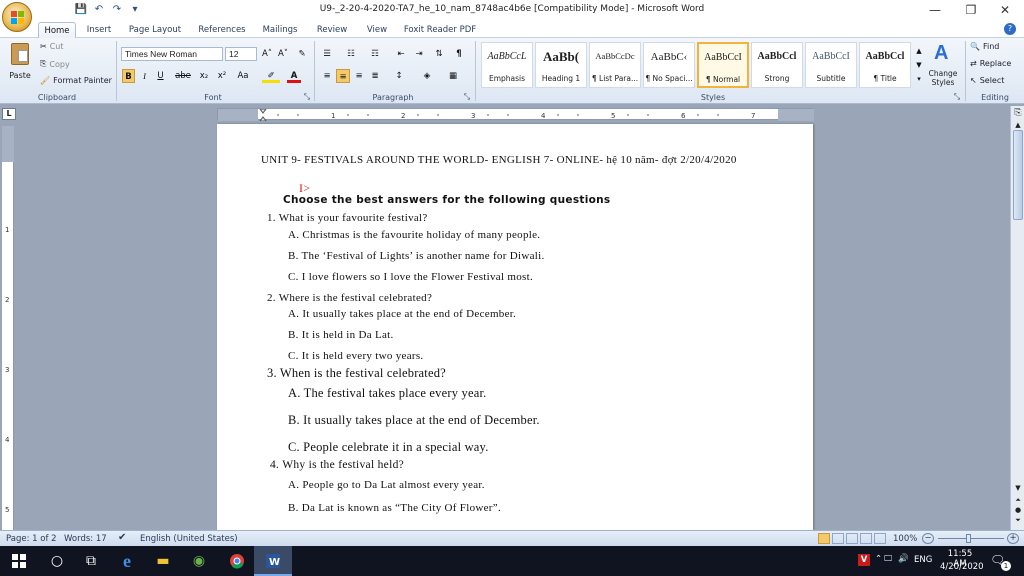 This screenshot has height=576, width=1024. What do you see at coordinates (283, 54) in the screenshot?
I see `shrink-font-button: A˅` at bounding box center [283, 54].